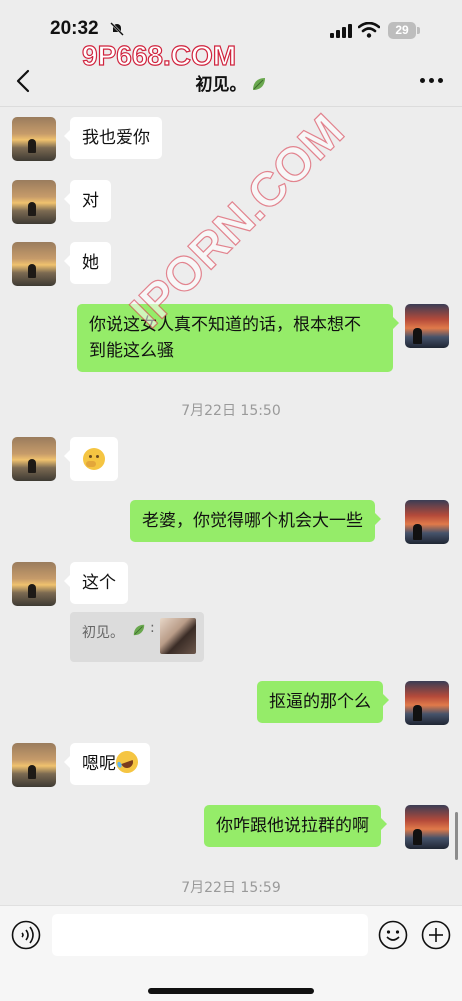  I want to click on quote-image-thumbnail, so click(178, 636).